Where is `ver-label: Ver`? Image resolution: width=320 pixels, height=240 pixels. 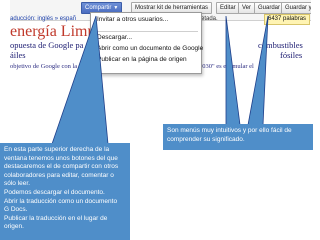 ver-label: Ver is located at coordinates (247, 8).